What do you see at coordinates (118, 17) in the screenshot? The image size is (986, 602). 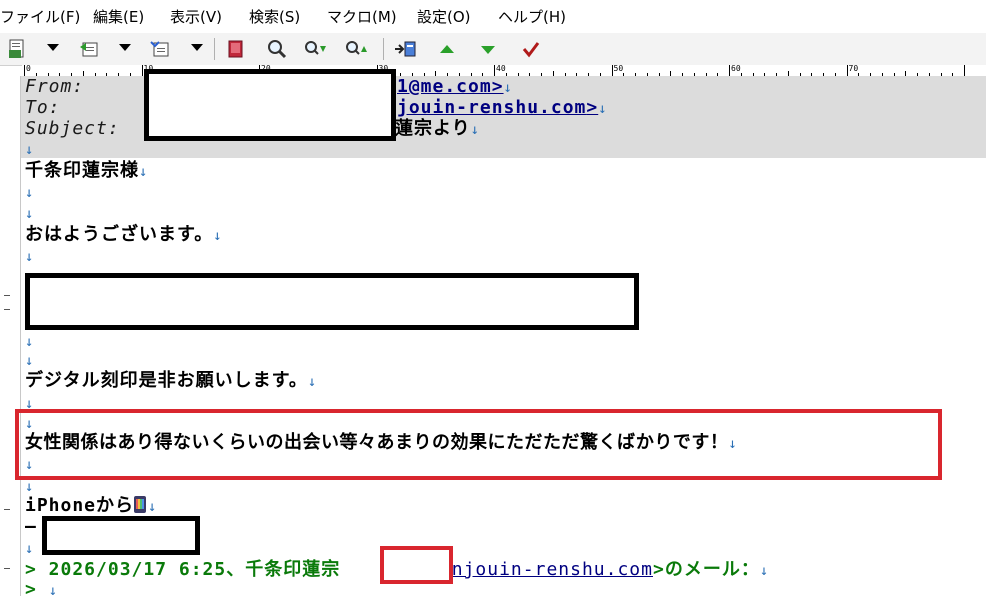 I see `menu-edit: 編集(E)` at bounding box center [118, 17].